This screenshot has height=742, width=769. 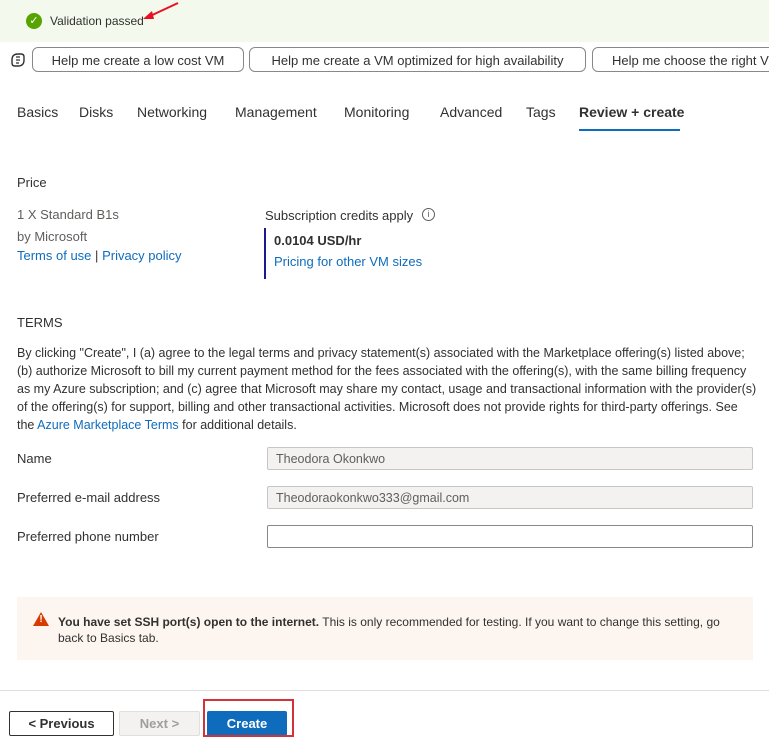 I want to click on info-icon: i, so click(x=428, y=214).